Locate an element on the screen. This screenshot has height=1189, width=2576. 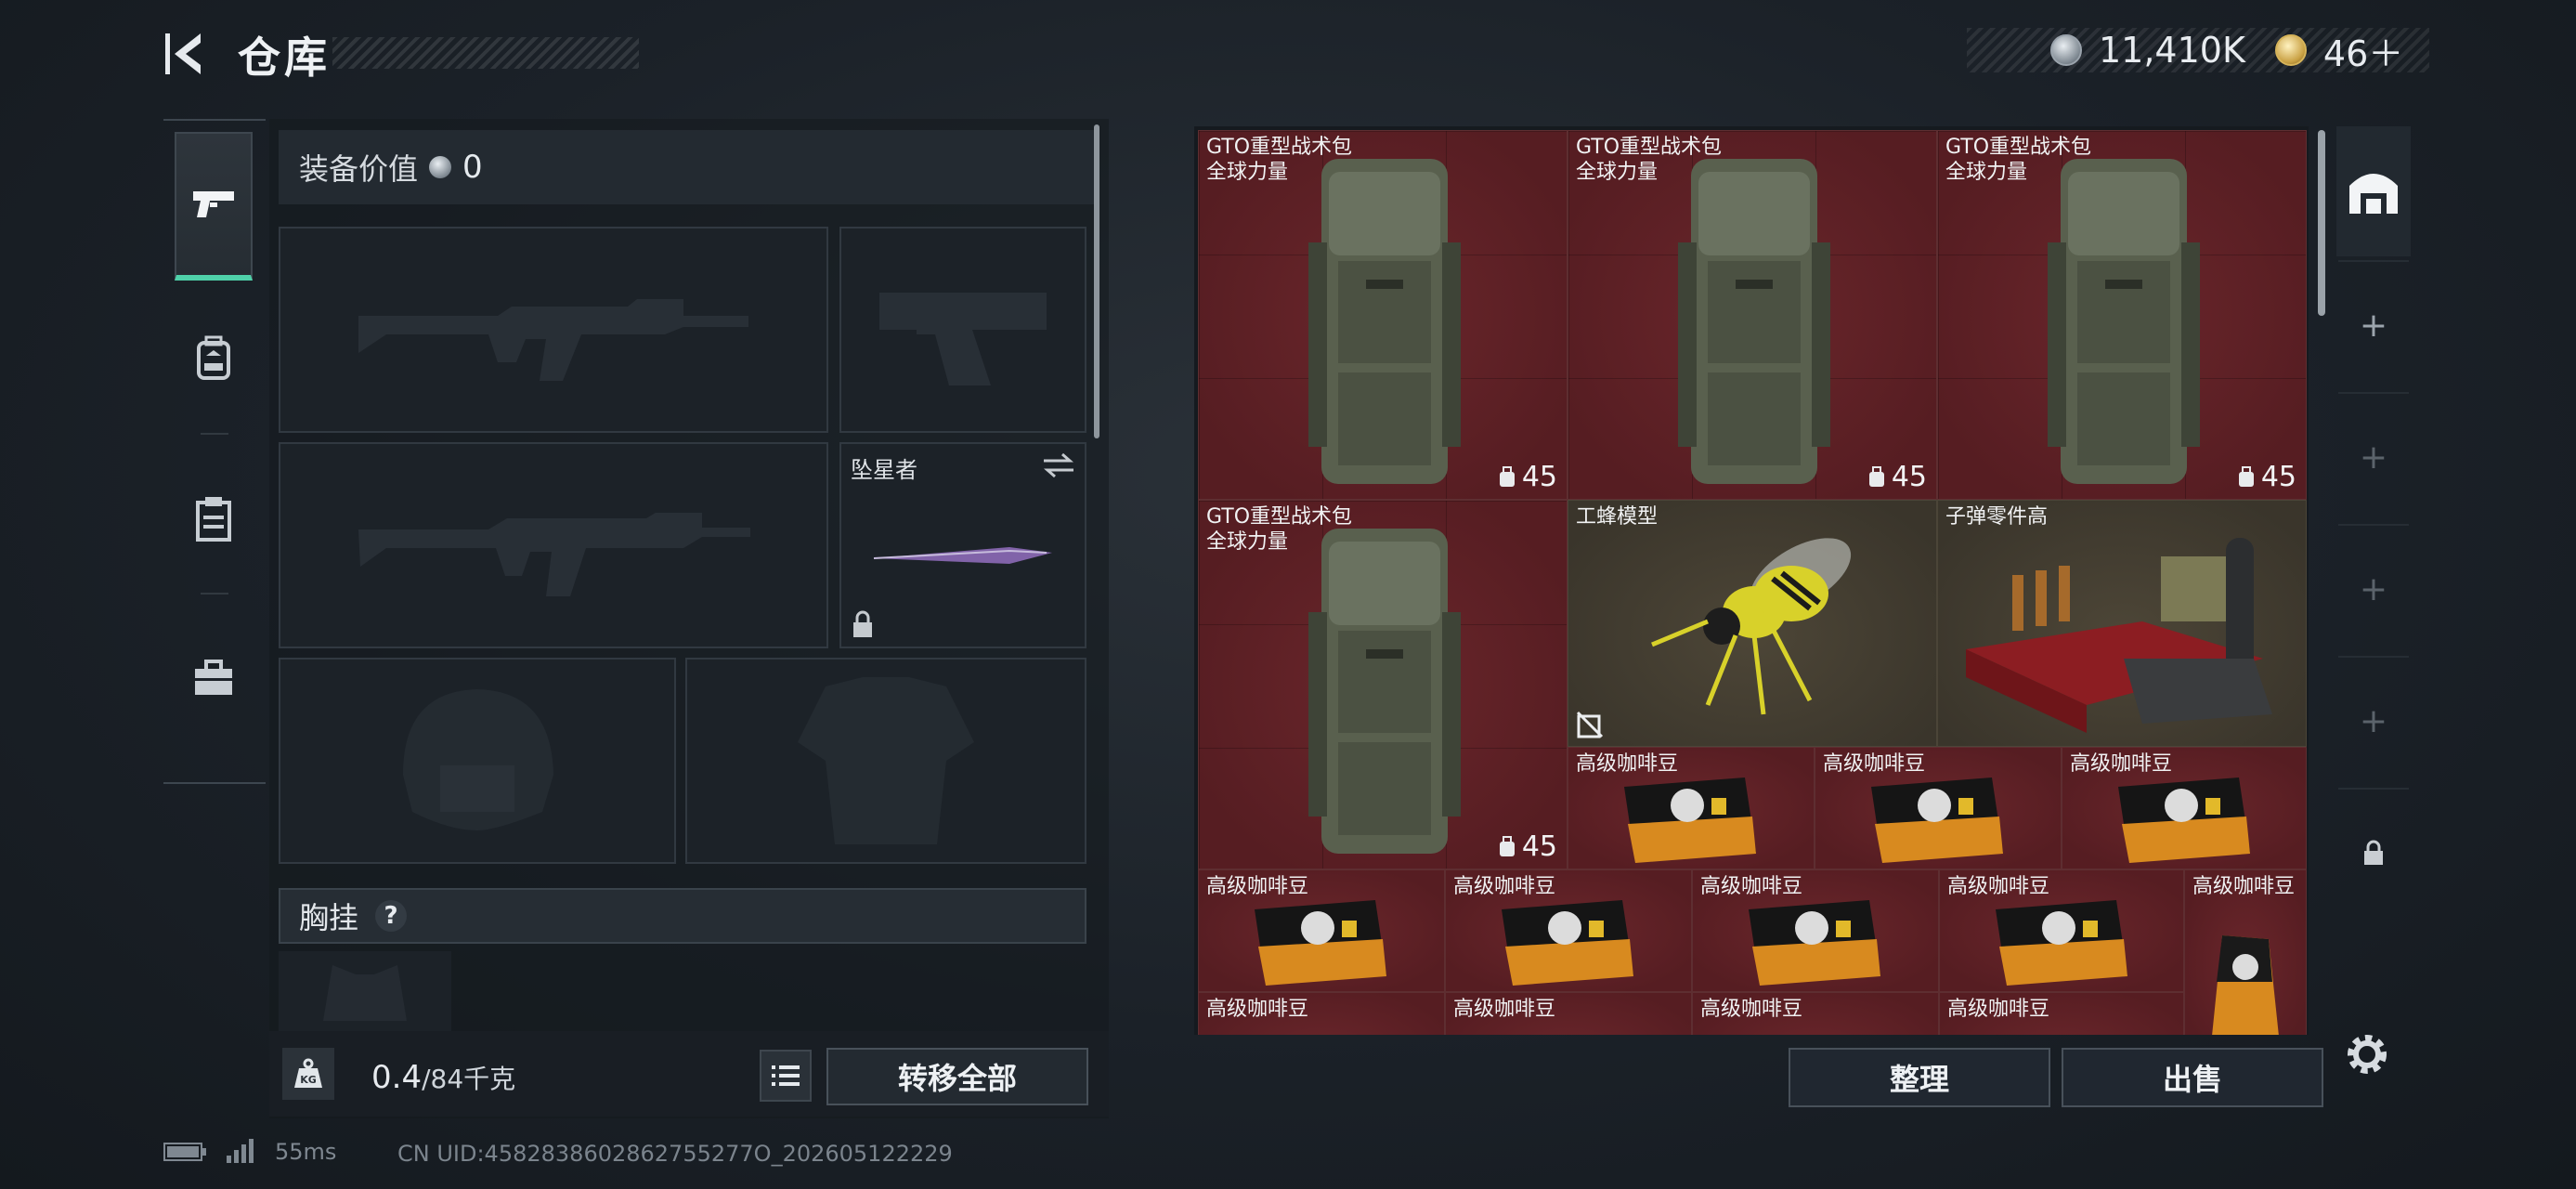
storage-scrollbar is located at coordinates (2321, 223).